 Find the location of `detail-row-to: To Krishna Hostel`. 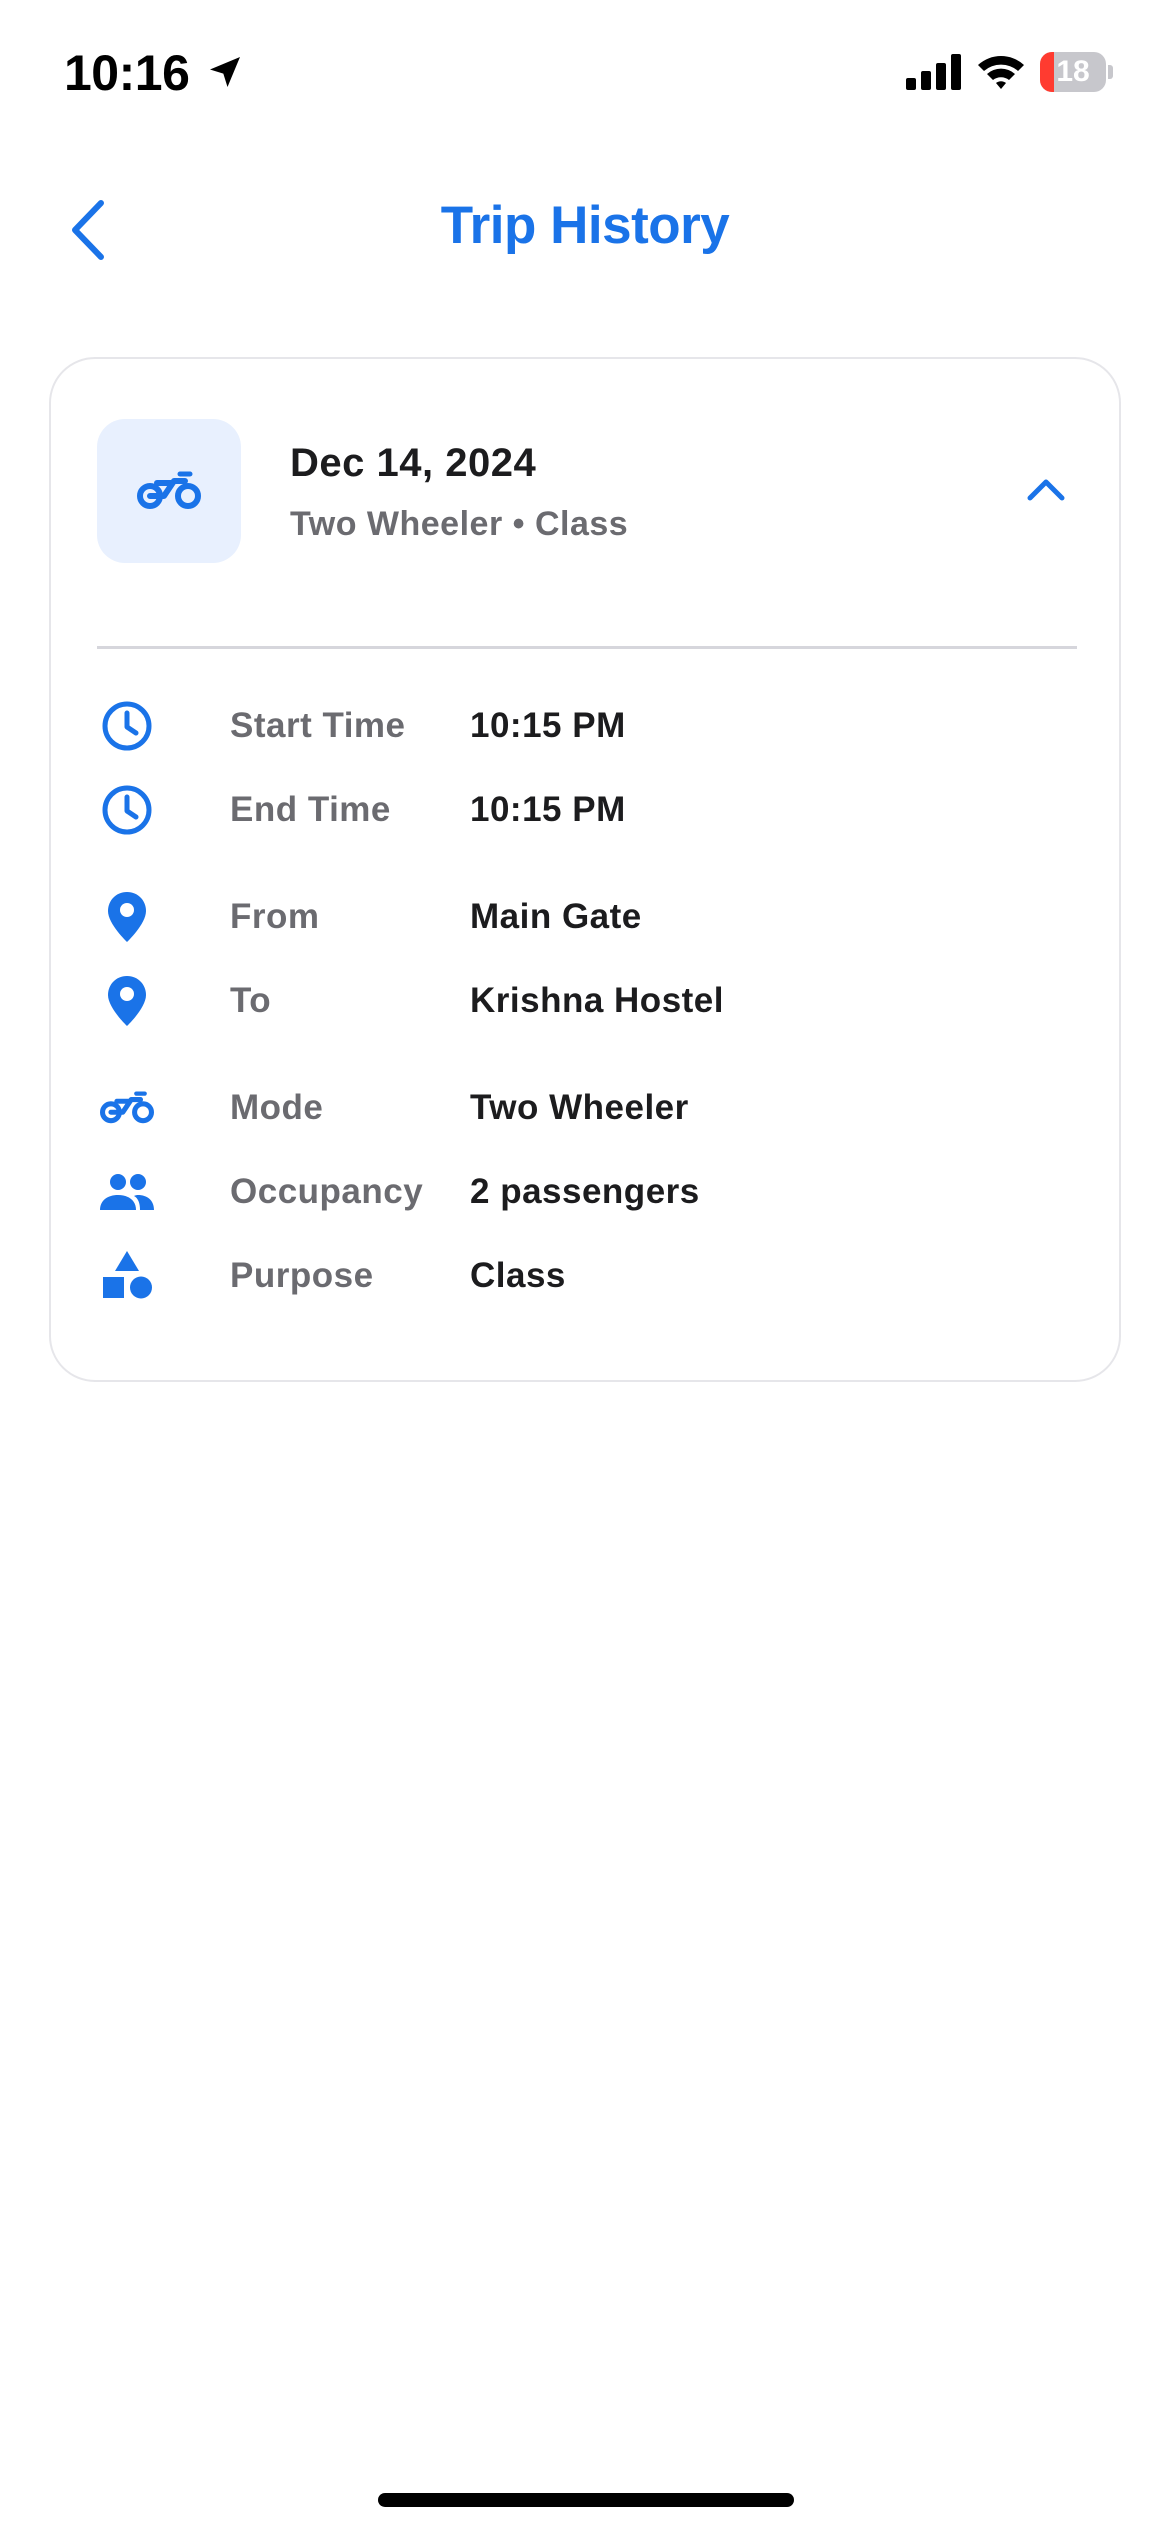

detail-row-to: To Krishna Hostel is located at coordinates (587, 1001).